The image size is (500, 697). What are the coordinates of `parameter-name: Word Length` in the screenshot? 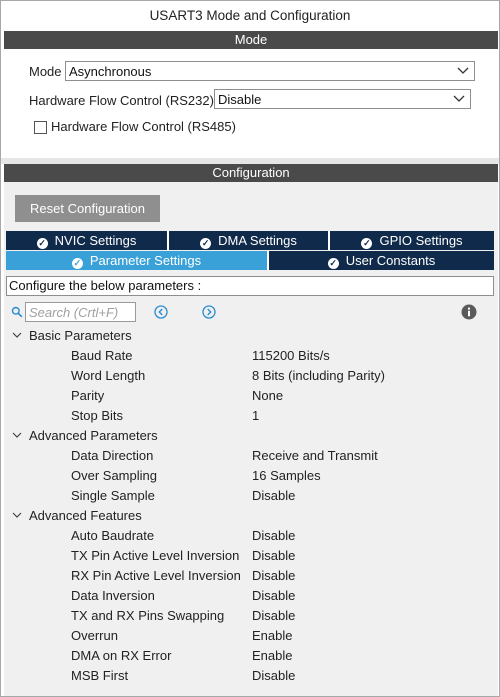 It's located at (108, 375).